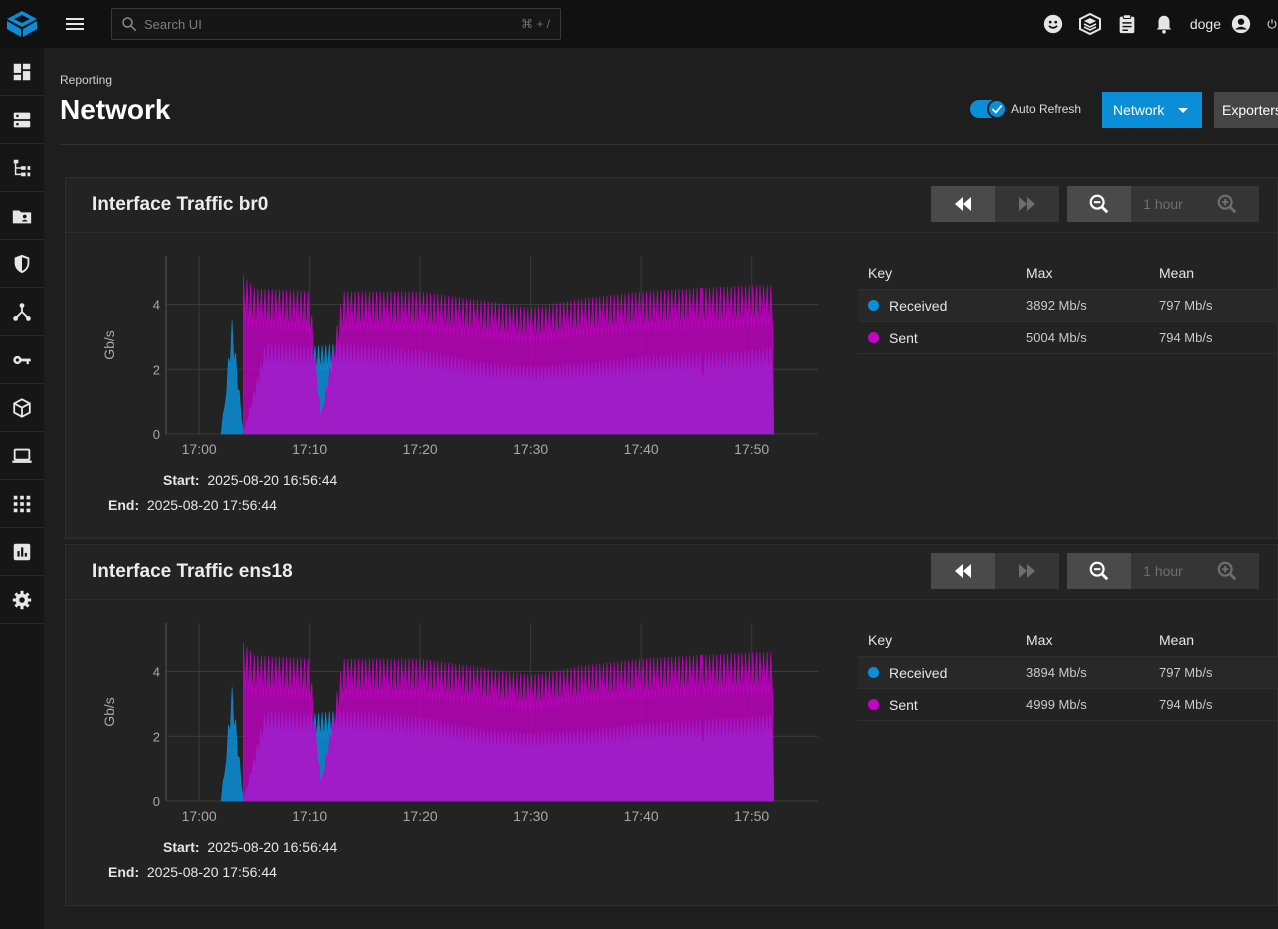 This screenshot has height=929, width=1278. I want to click on power-icon, so click(1272, 24).